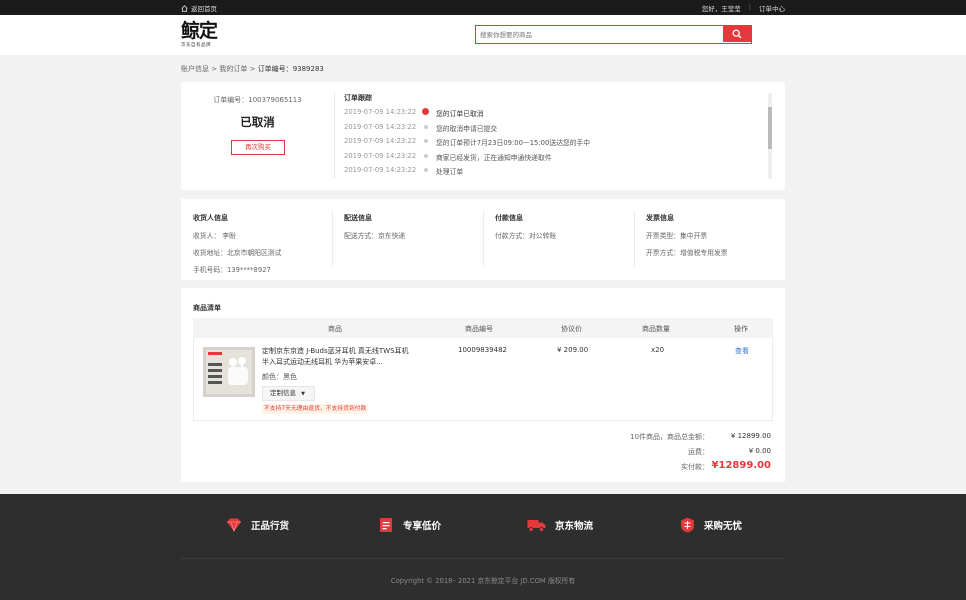  Describe the element at coordinates (660, 218) in the screenshot. I see `invoice-title: 发票信息` at that location.